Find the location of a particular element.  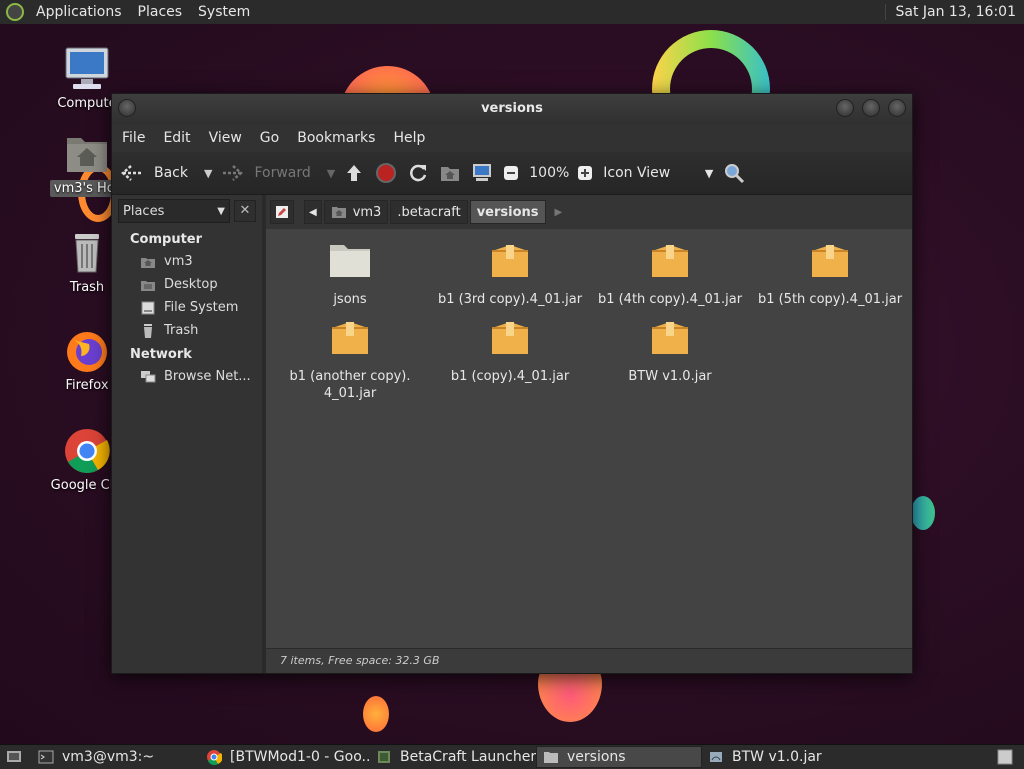

breadcrumb-versions: versions is located at coordinates (508, 212).